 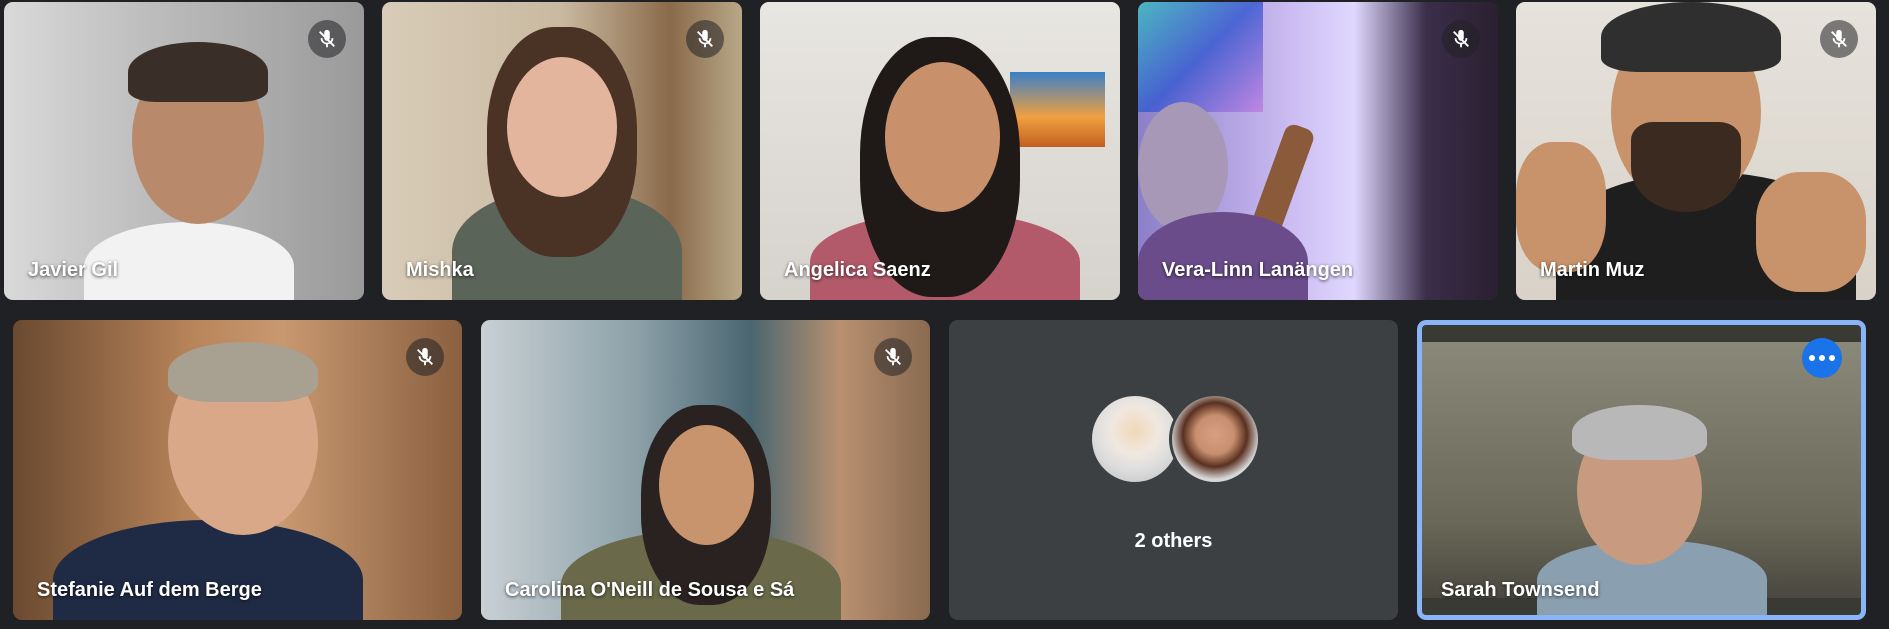 What do you see at coordinates (1200, 57) in the screenshot?
I see `wall-map` at bounding box center [1200, 57].